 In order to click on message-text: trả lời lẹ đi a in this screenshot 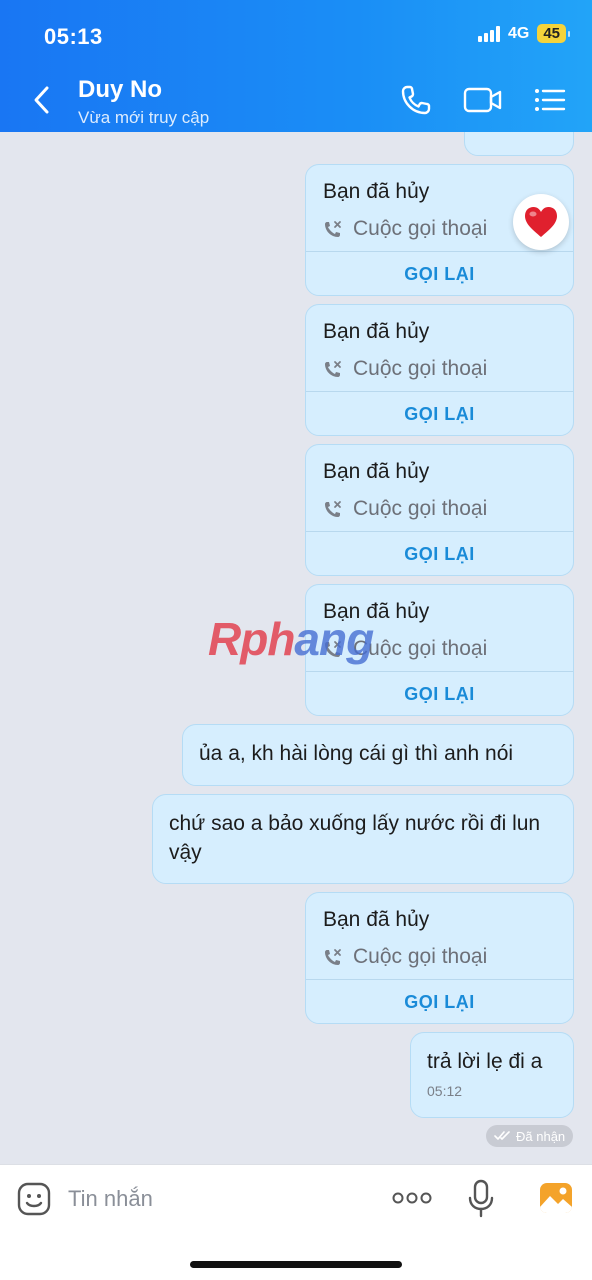, I will do `click(485, 1061)`.